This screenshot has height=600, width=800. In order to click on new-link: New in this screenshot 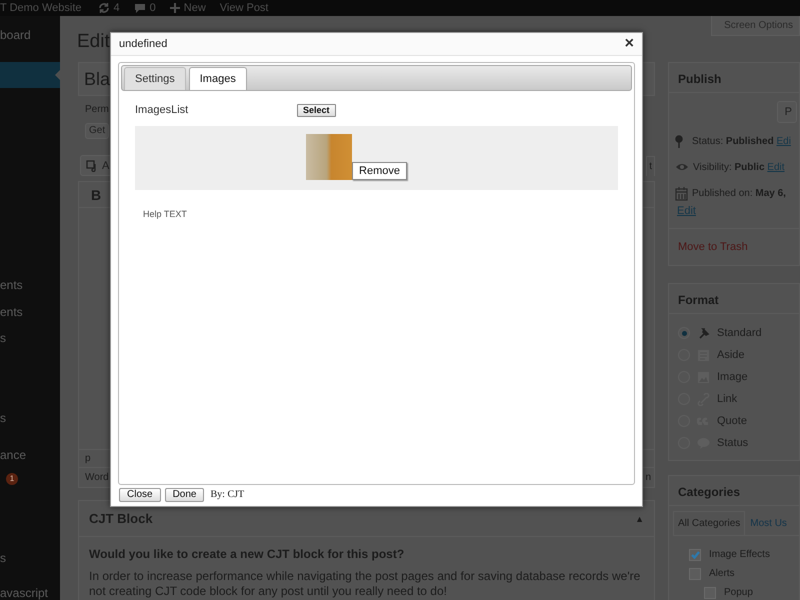, I will do `click(195, 8)`.